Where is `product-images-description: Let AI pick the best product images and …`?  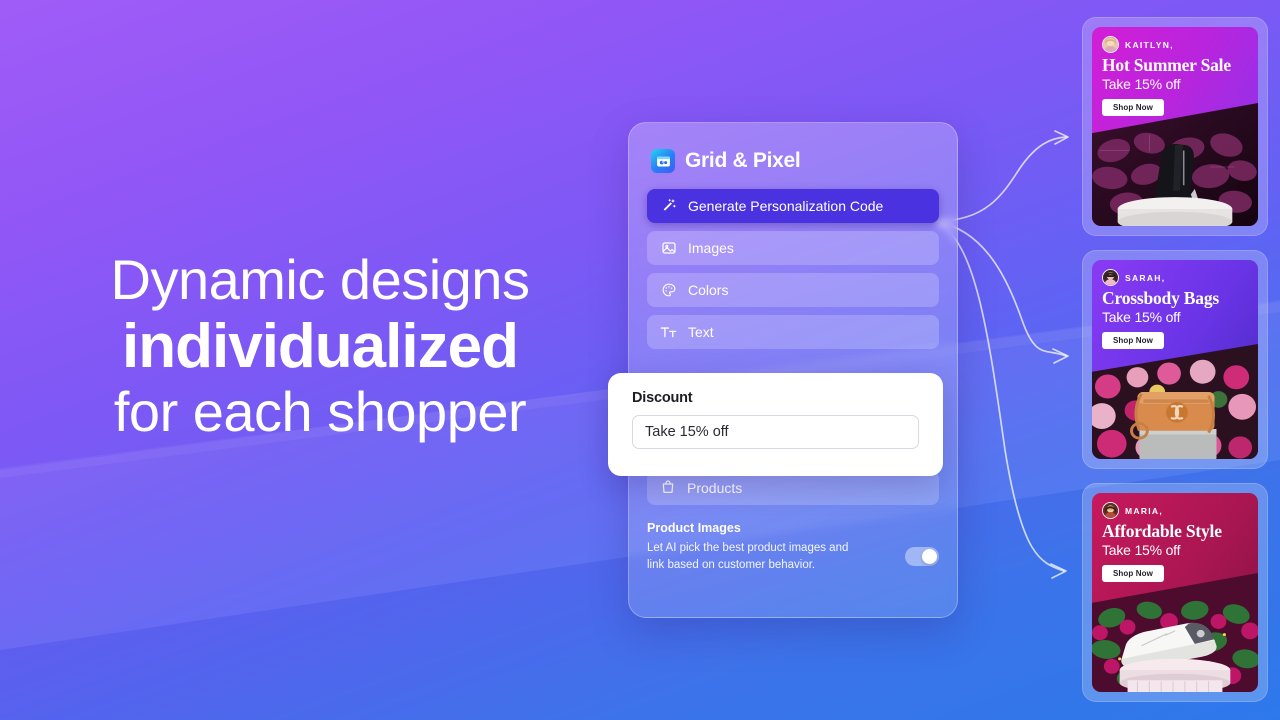 product-images-description: Let AI pick the best product images and … is located at coordinates (748, 556).